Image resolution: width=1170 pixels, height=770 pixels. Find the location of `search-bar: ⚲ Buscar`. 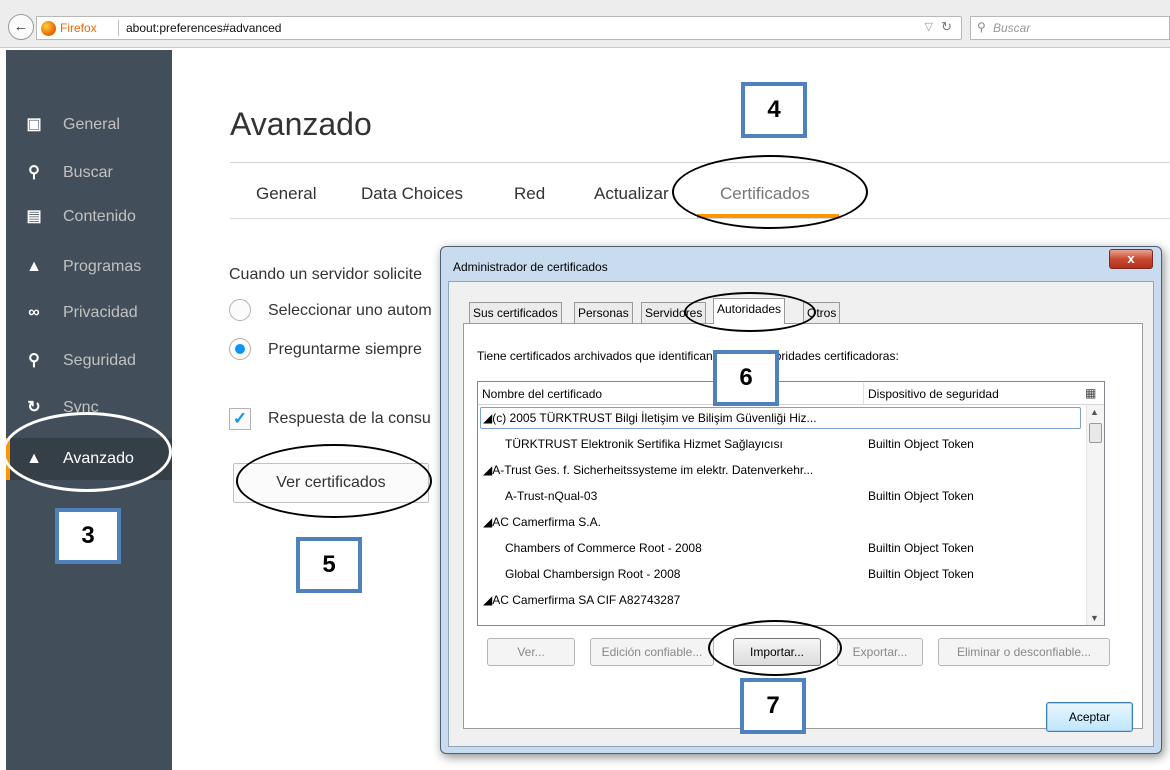

search-bar: ⚲ Buscar is located at coordinates (1070, 28).